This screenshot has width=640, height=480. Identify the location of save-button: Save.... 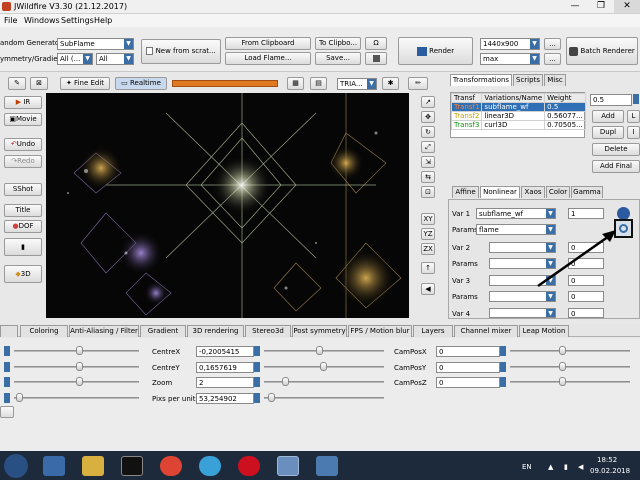
(338, 58).